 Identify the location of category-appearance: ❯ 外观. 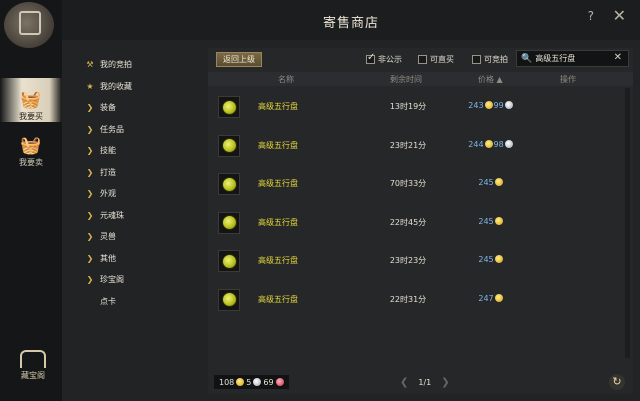
(142, 194).